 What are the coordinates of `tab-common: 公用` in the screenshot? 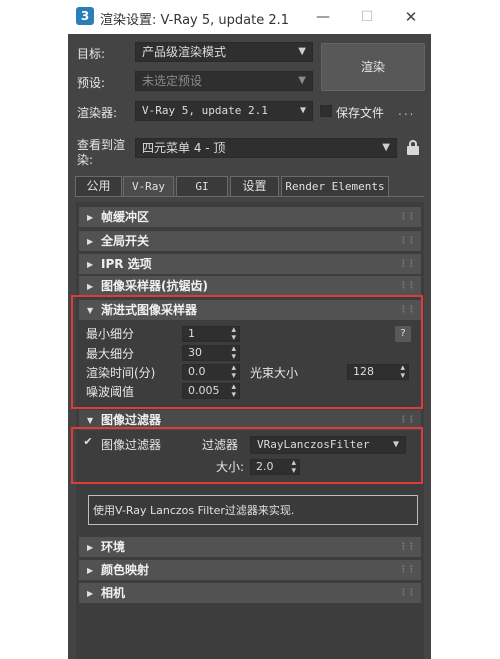 It's located at (98, 186).